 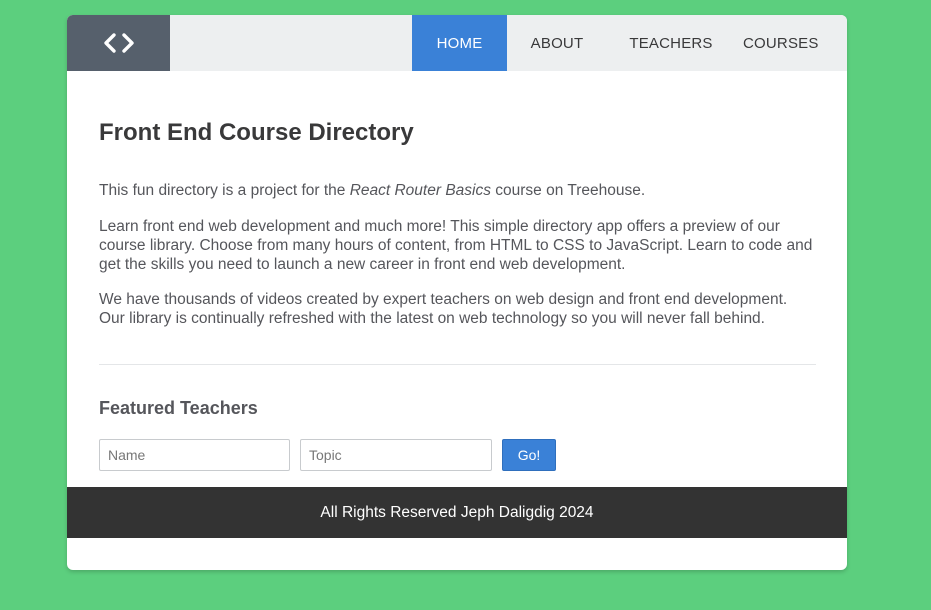 What do you see at coordinates (194, 455) in the screenshot?
I see `name-input` at bounding box center [194, 455].